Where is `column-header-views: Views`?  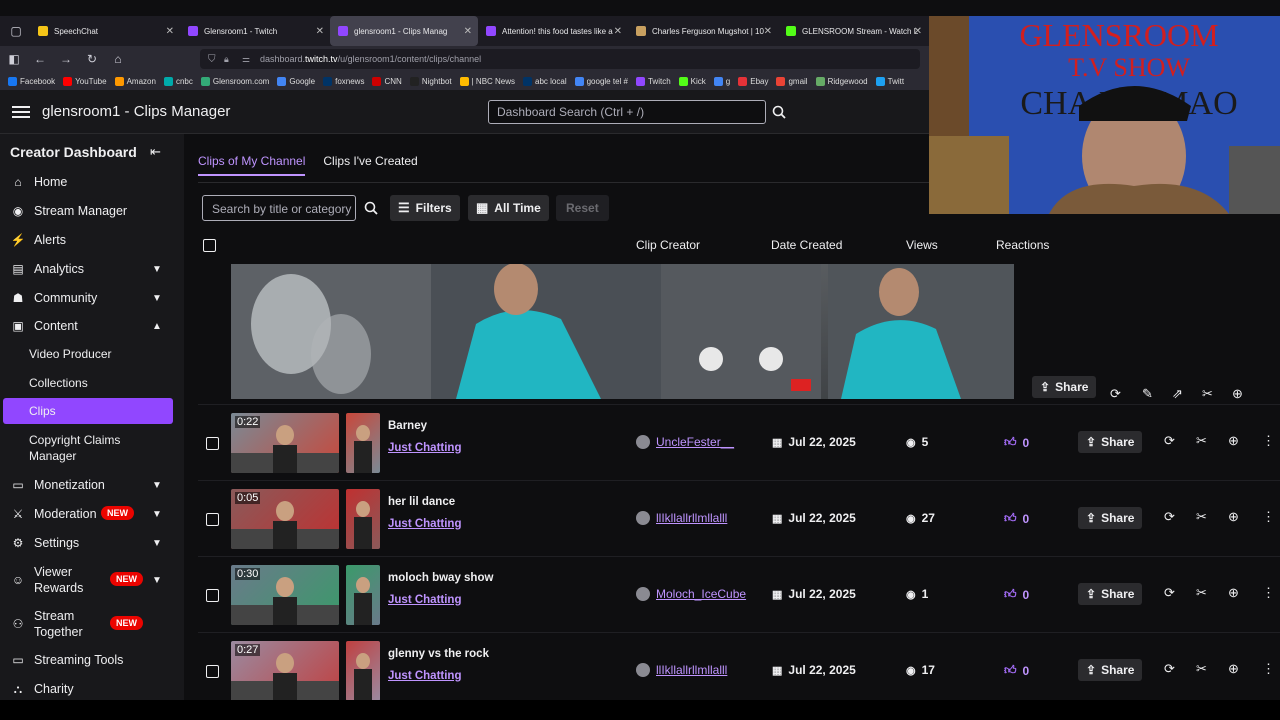
column-header-views: Views is located at coordinates (922, 245).